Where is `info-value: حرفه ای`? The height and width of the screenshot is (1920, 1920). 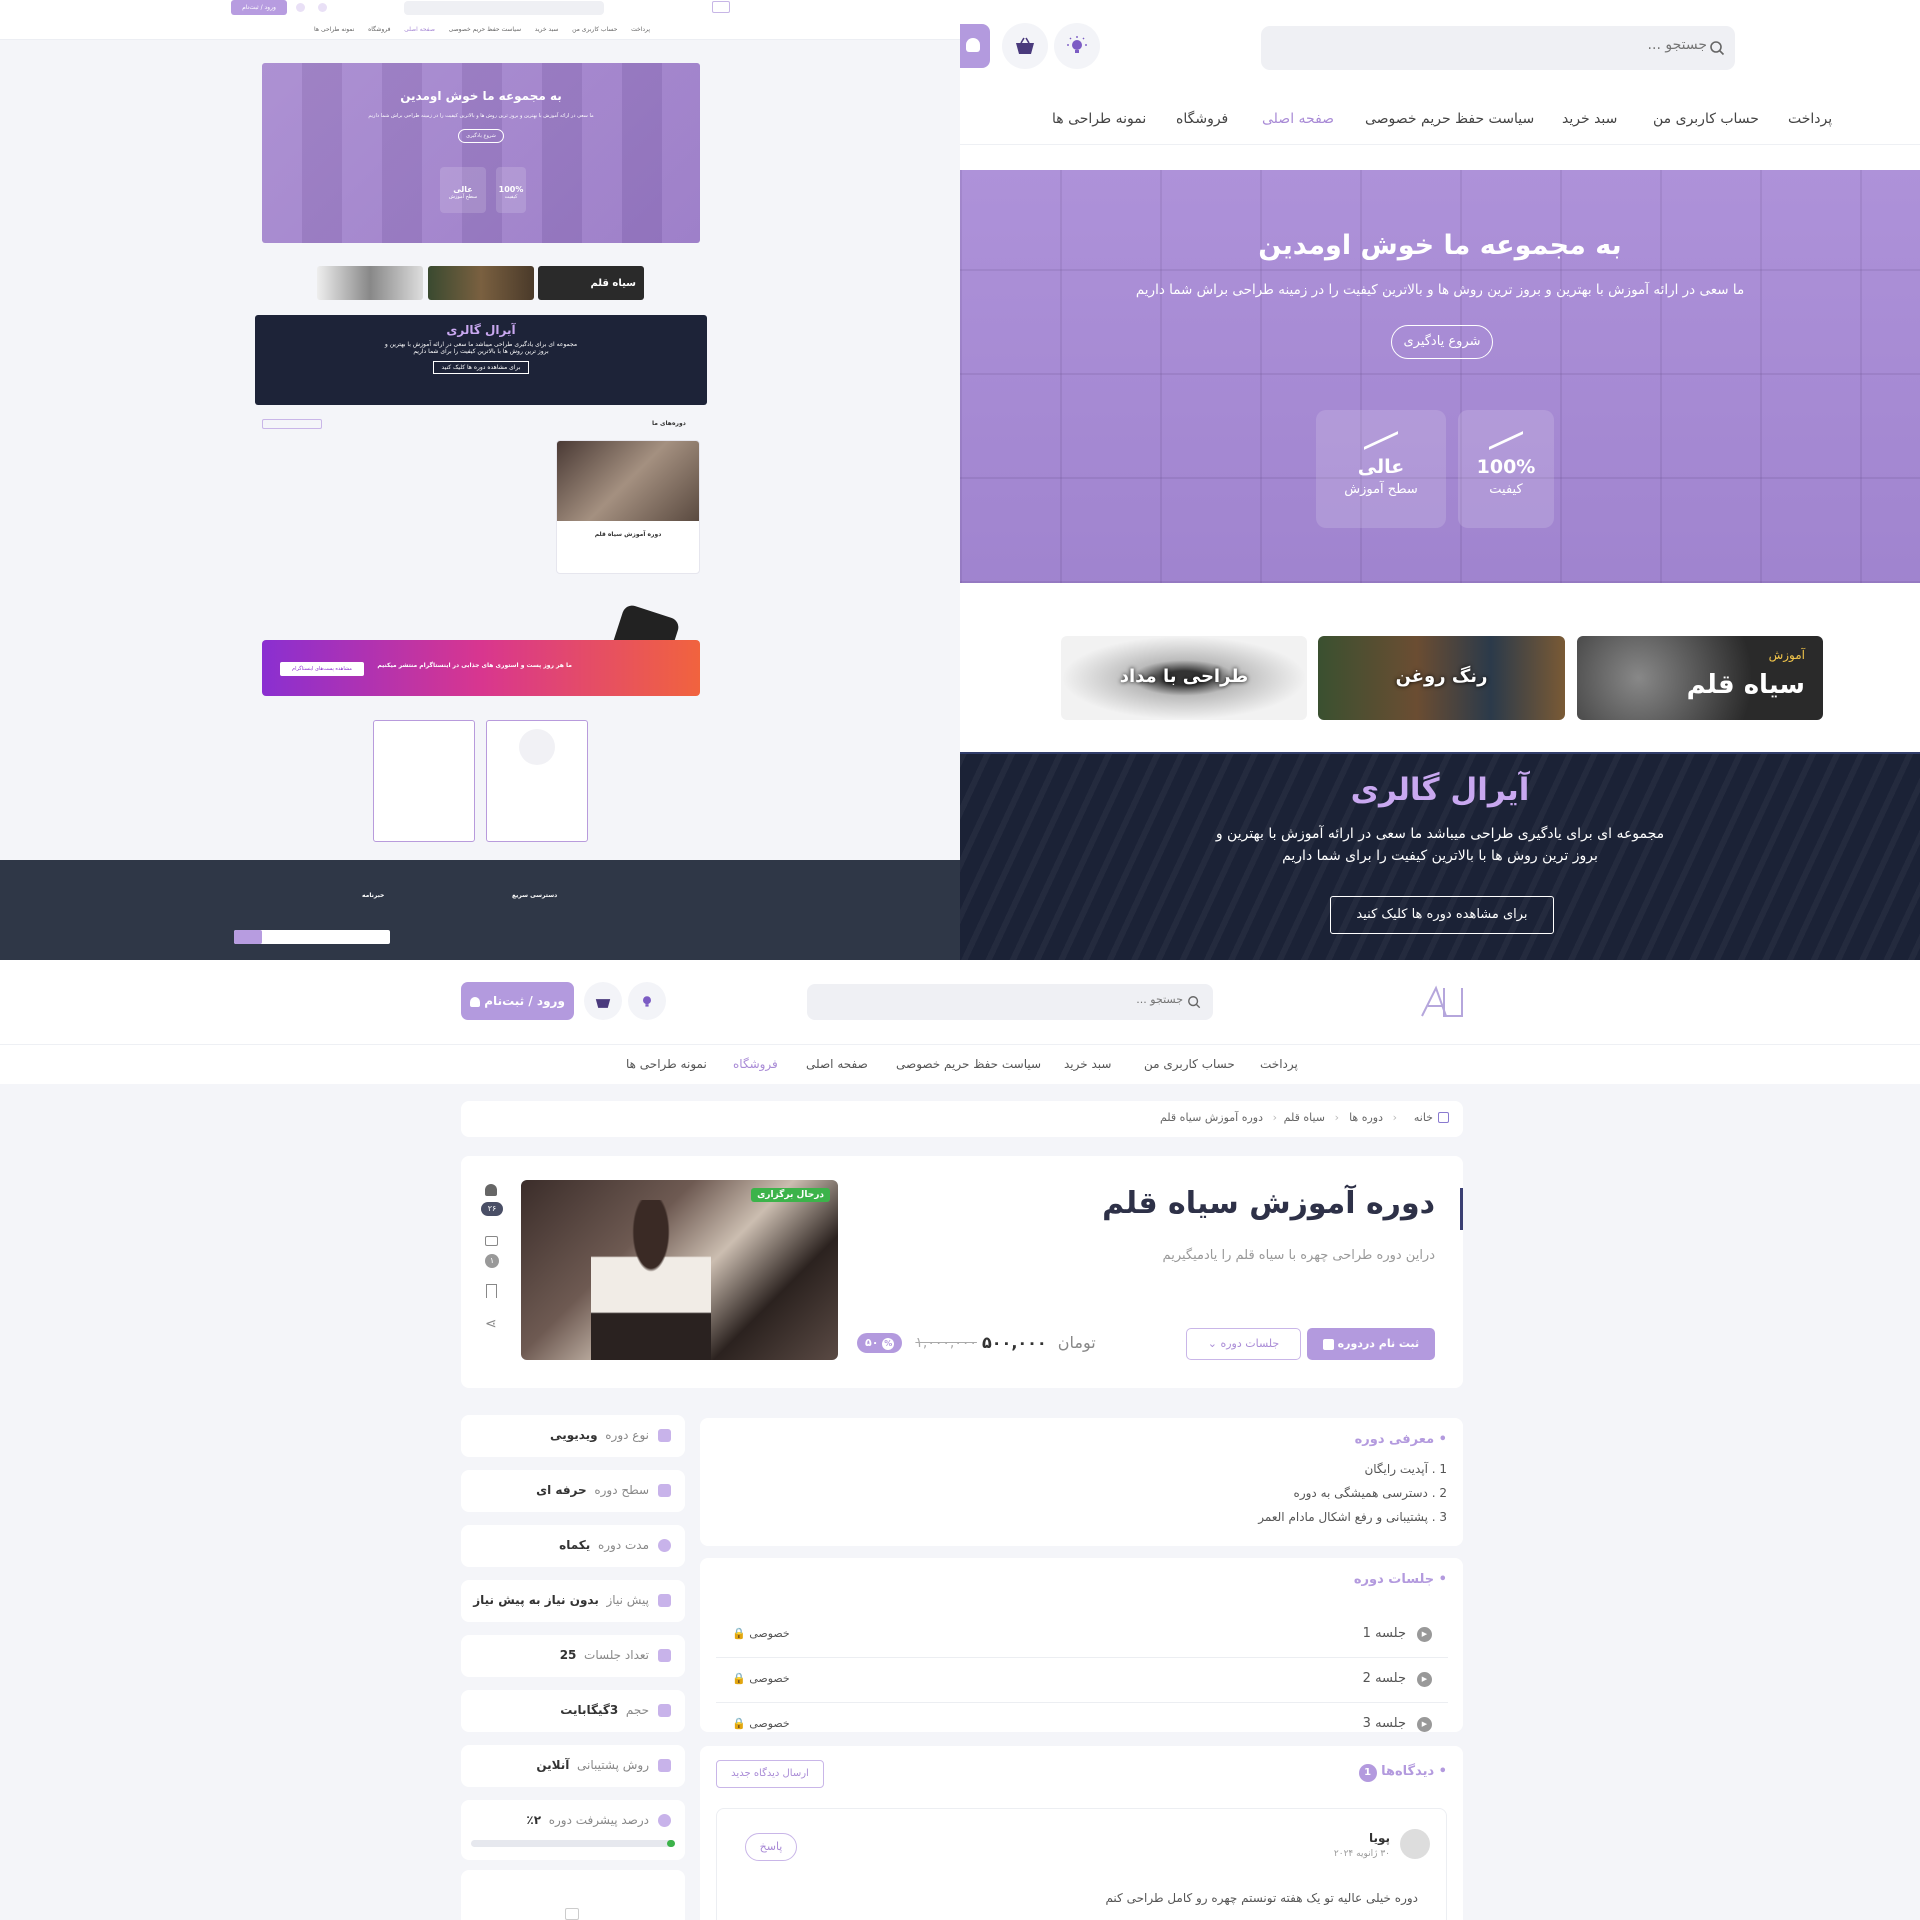
info-value: حرفه ای is located at coordinates (561, 1490).